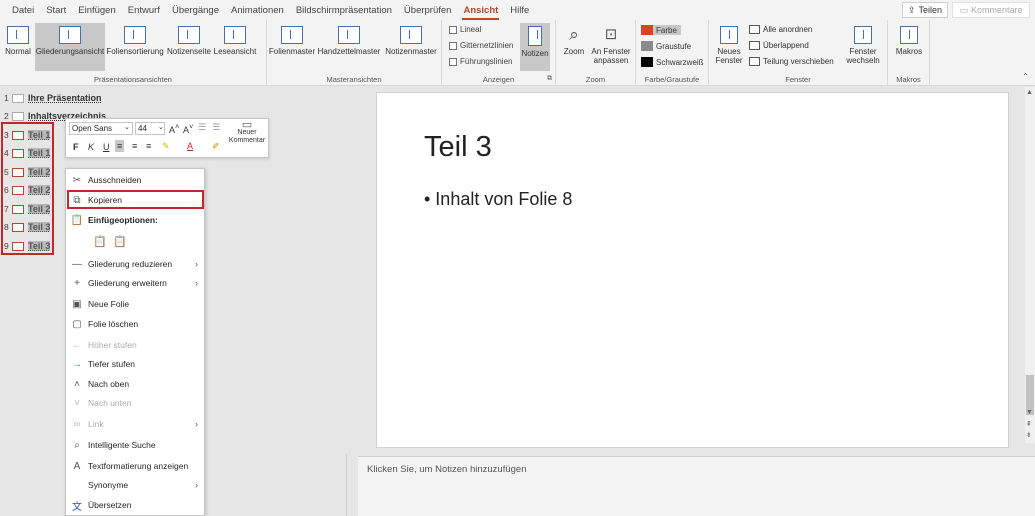 This screenshot has width=1035, height=516. I want to click on tab-einfuegen: Einfügen, so click(97, 10).